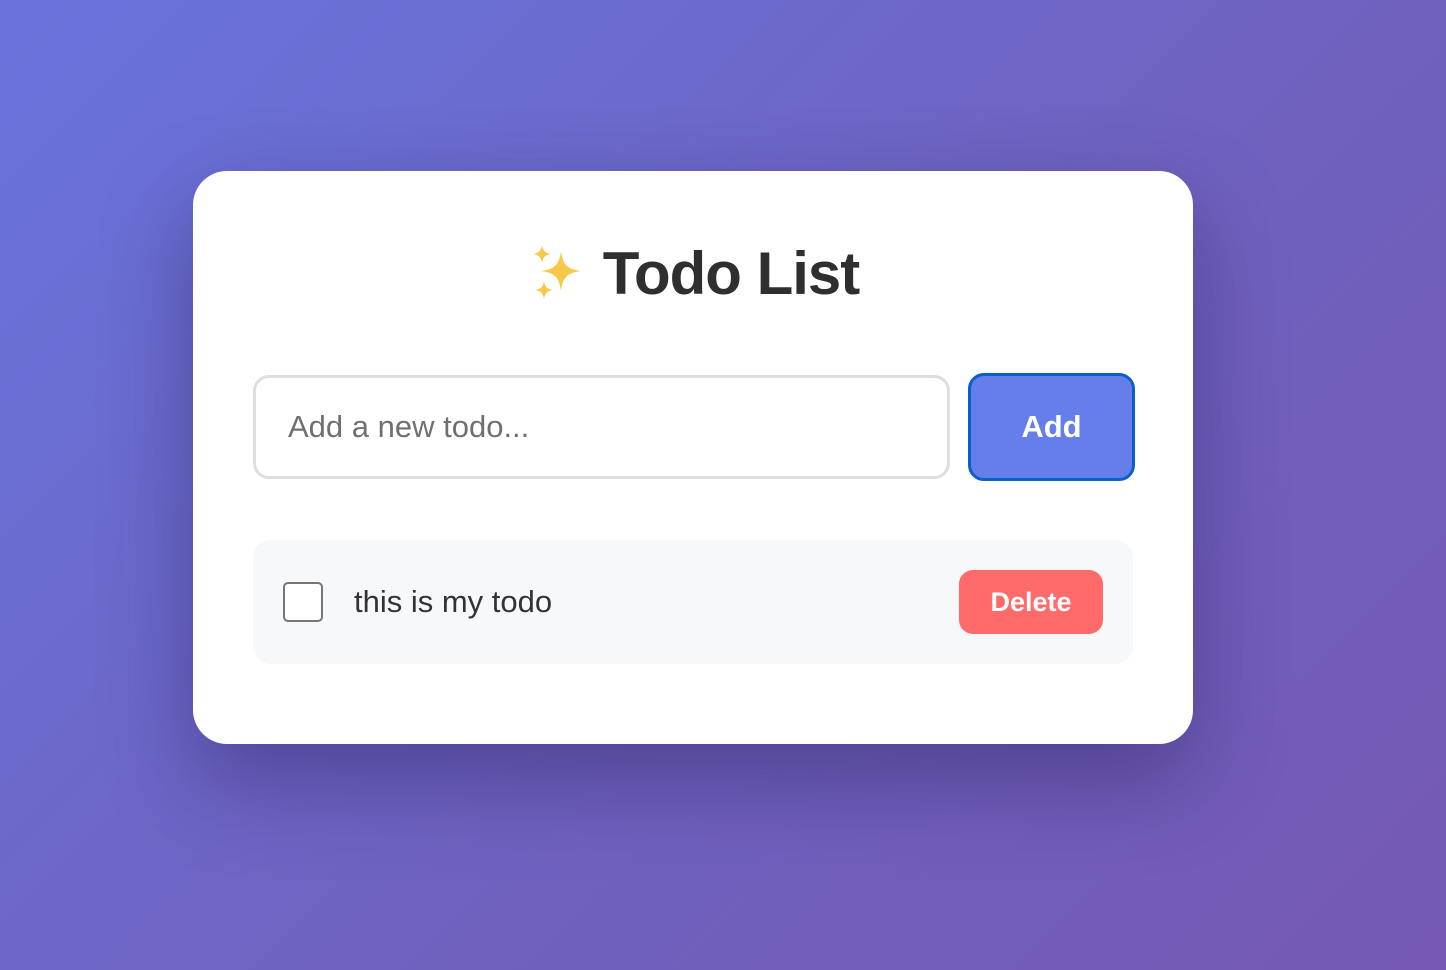 The image size is (1446, 970). I want to click on todo-complete-checkbox, so click(303, 602).